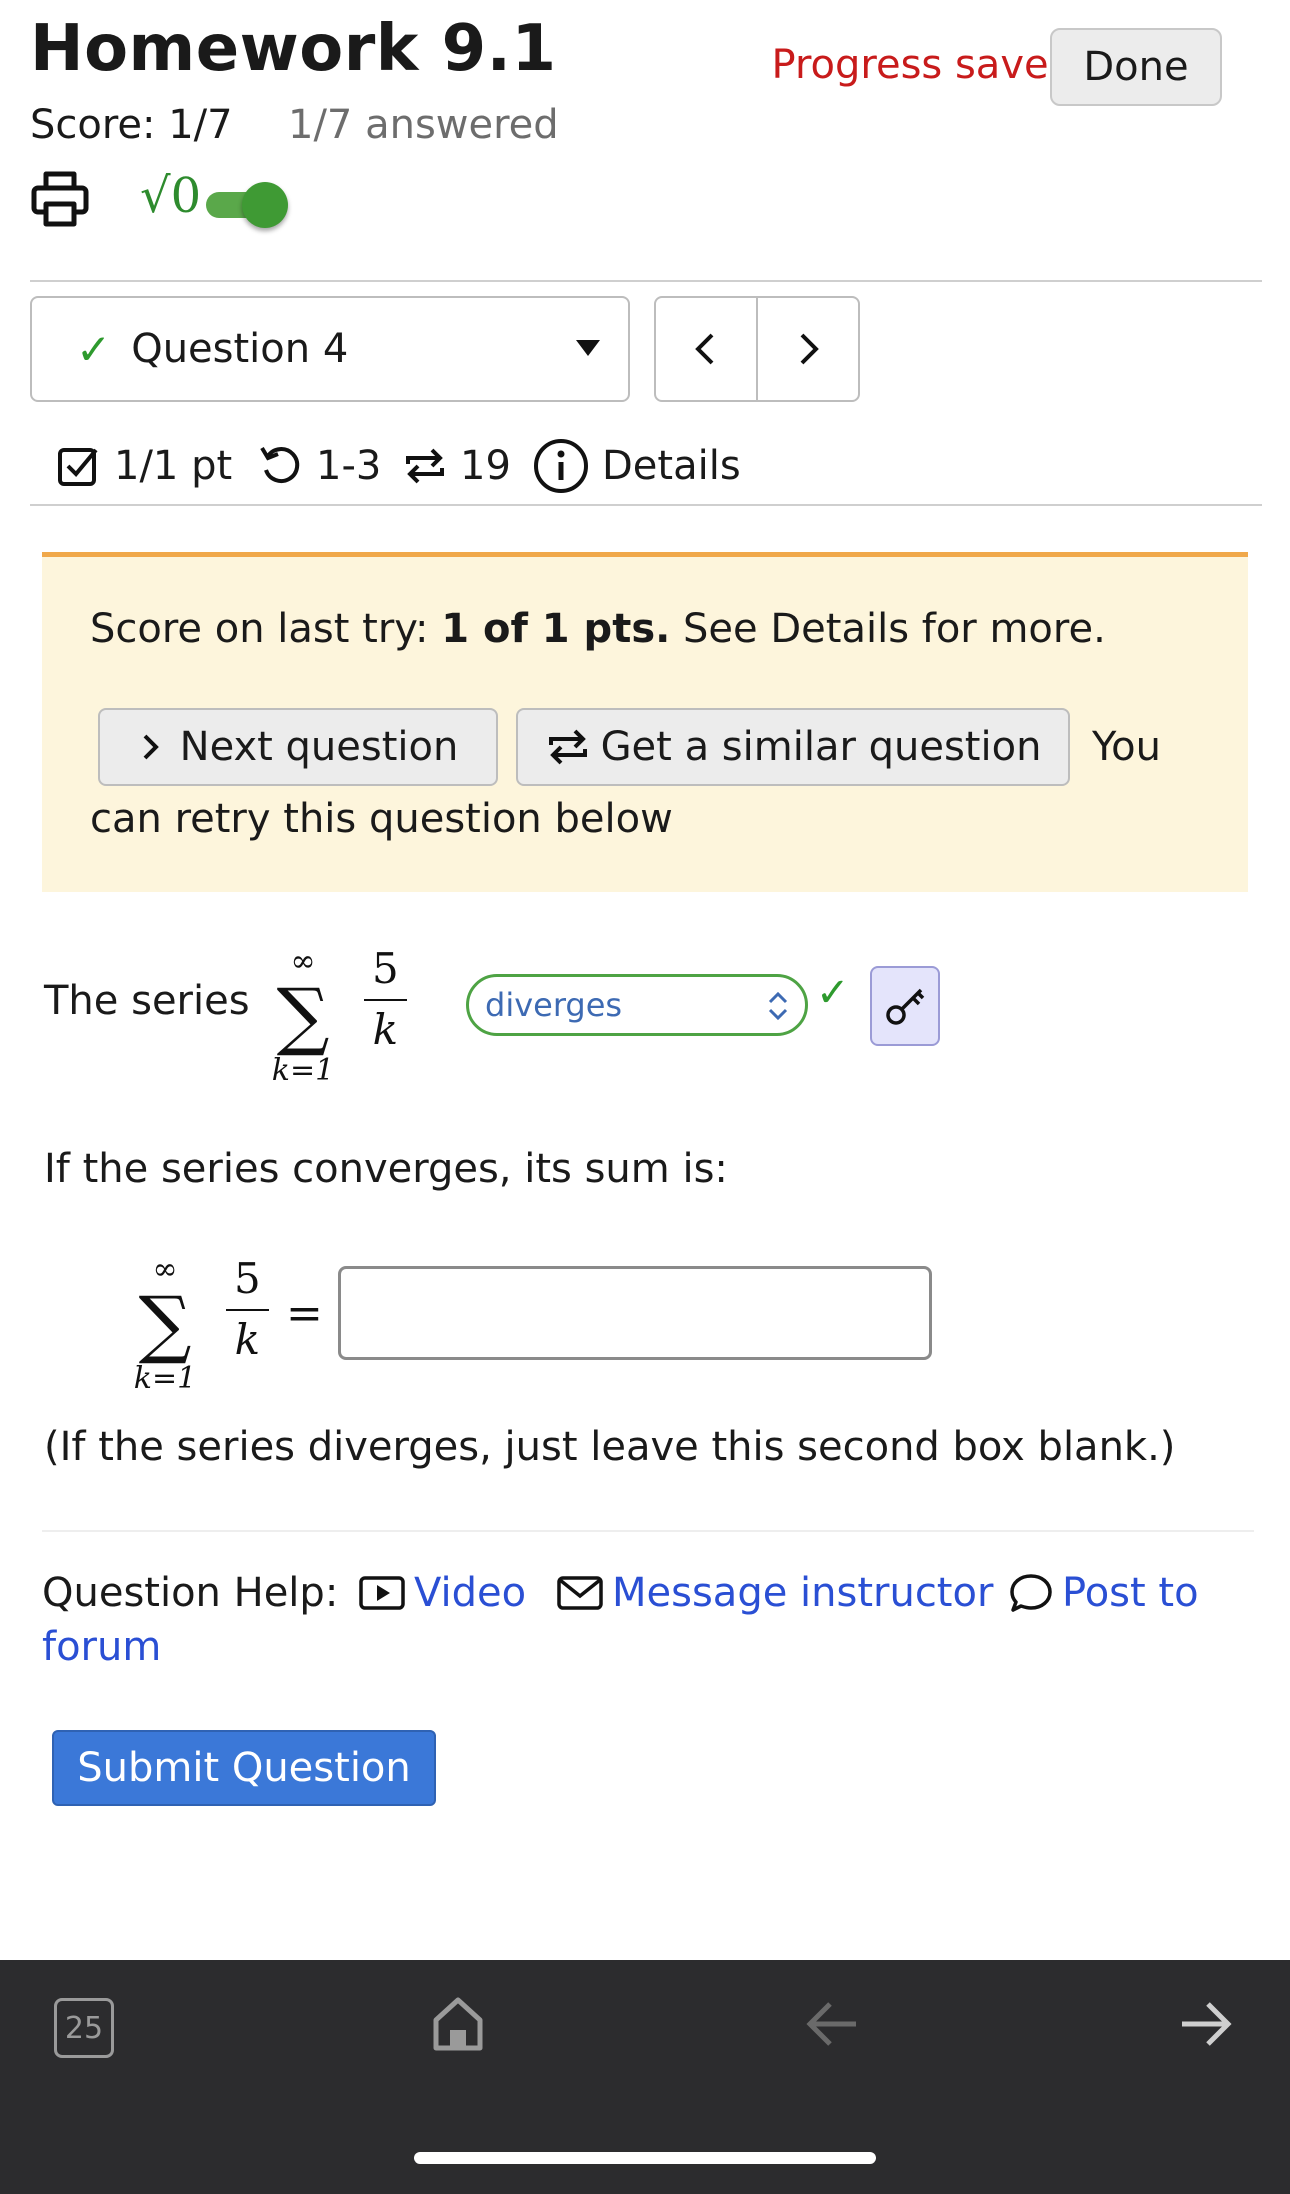 The width and height of the screenshot is (1290, 2194). I want to click on details-label: Details, so click(671, 466).